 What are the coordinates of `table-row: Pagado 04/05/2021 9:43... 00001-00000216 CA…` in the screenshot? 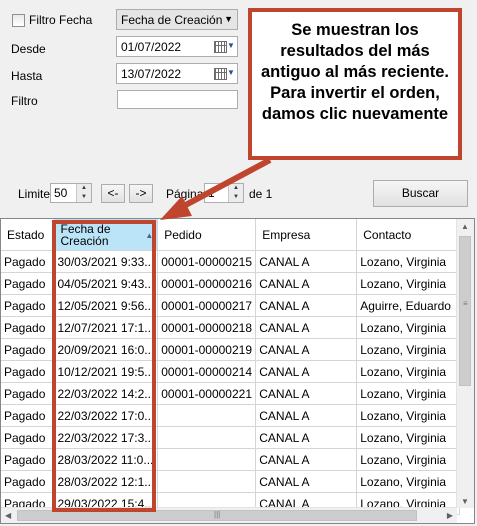 It's located at (231, 283).